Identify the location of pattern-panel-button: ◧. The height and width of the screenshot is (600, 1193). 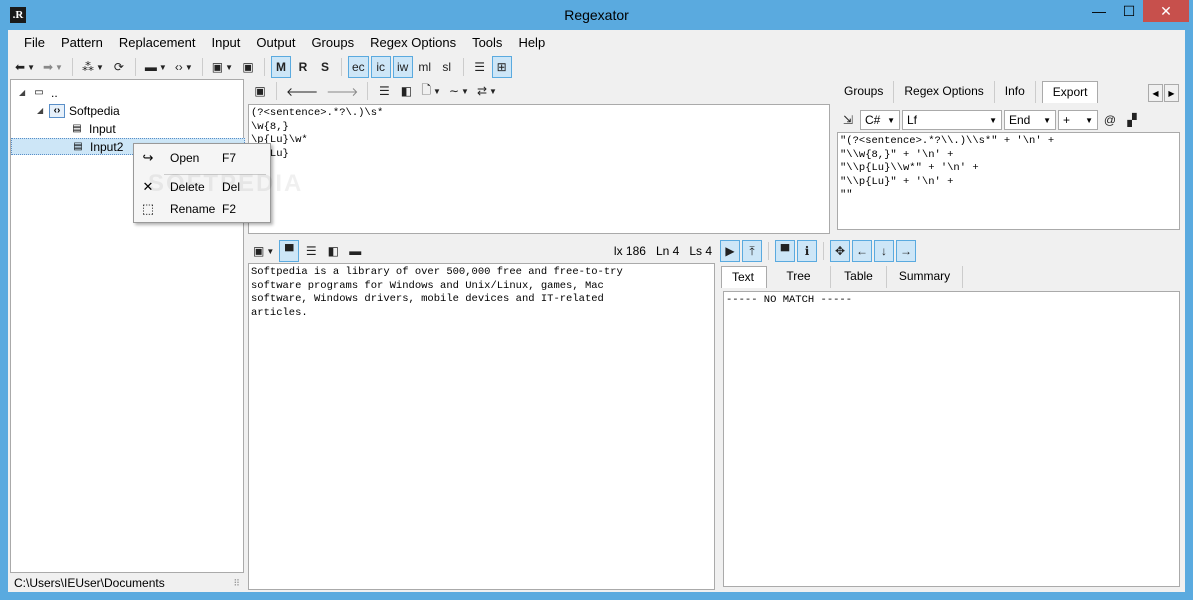
(406, 91).